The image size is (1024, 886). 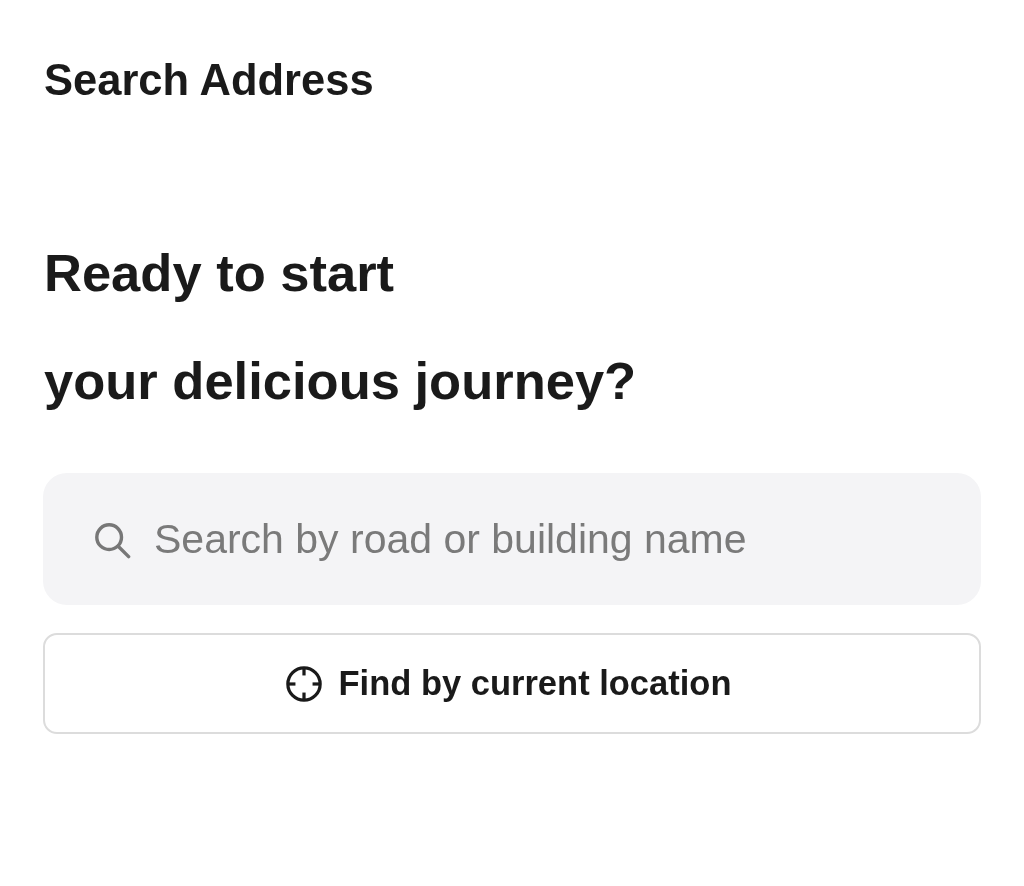 I want to click on headline: Ready to start your delicious journey?, so click(x=340, y=327).